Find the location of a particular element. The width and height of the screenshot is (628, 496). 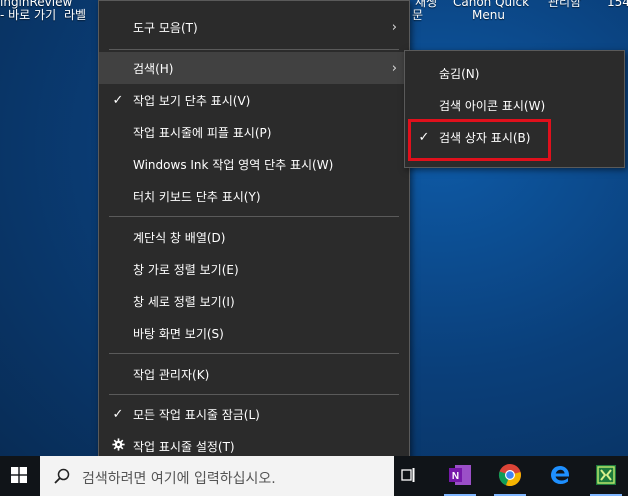

menu-item-label: 계단식 창 배열(D) is located at coordinates (179, 237).